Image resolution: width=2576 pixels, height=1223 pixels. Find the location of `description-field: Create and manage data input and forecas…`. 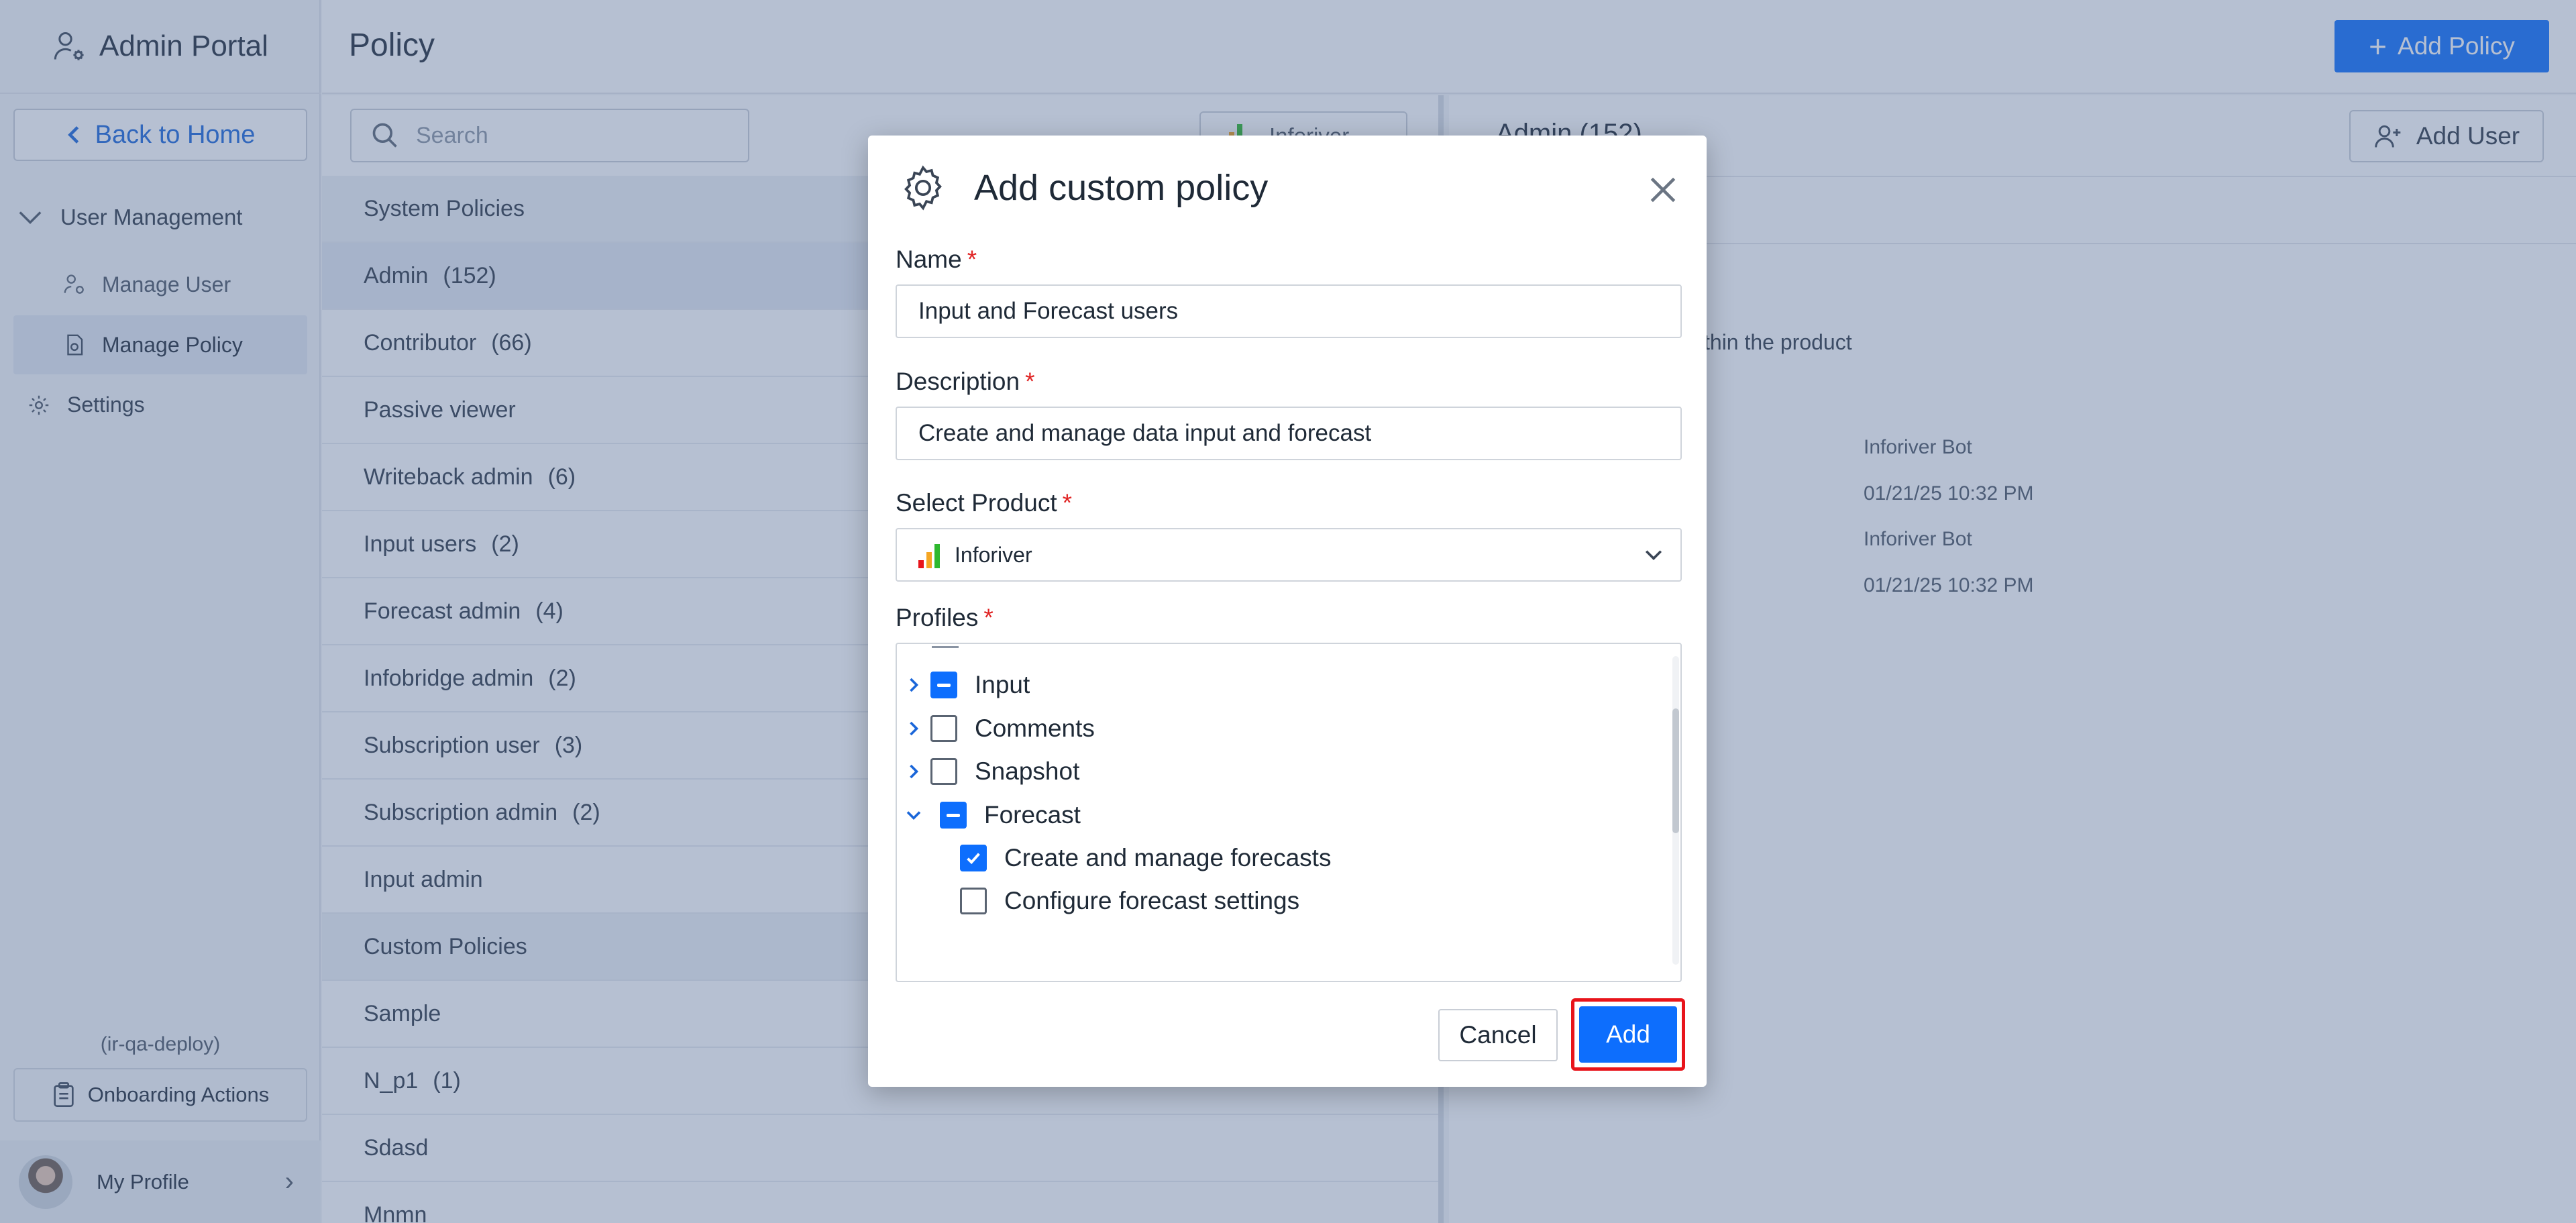

description-field: Create and manage data input and forecas… is located at coordinates (1289, 433).